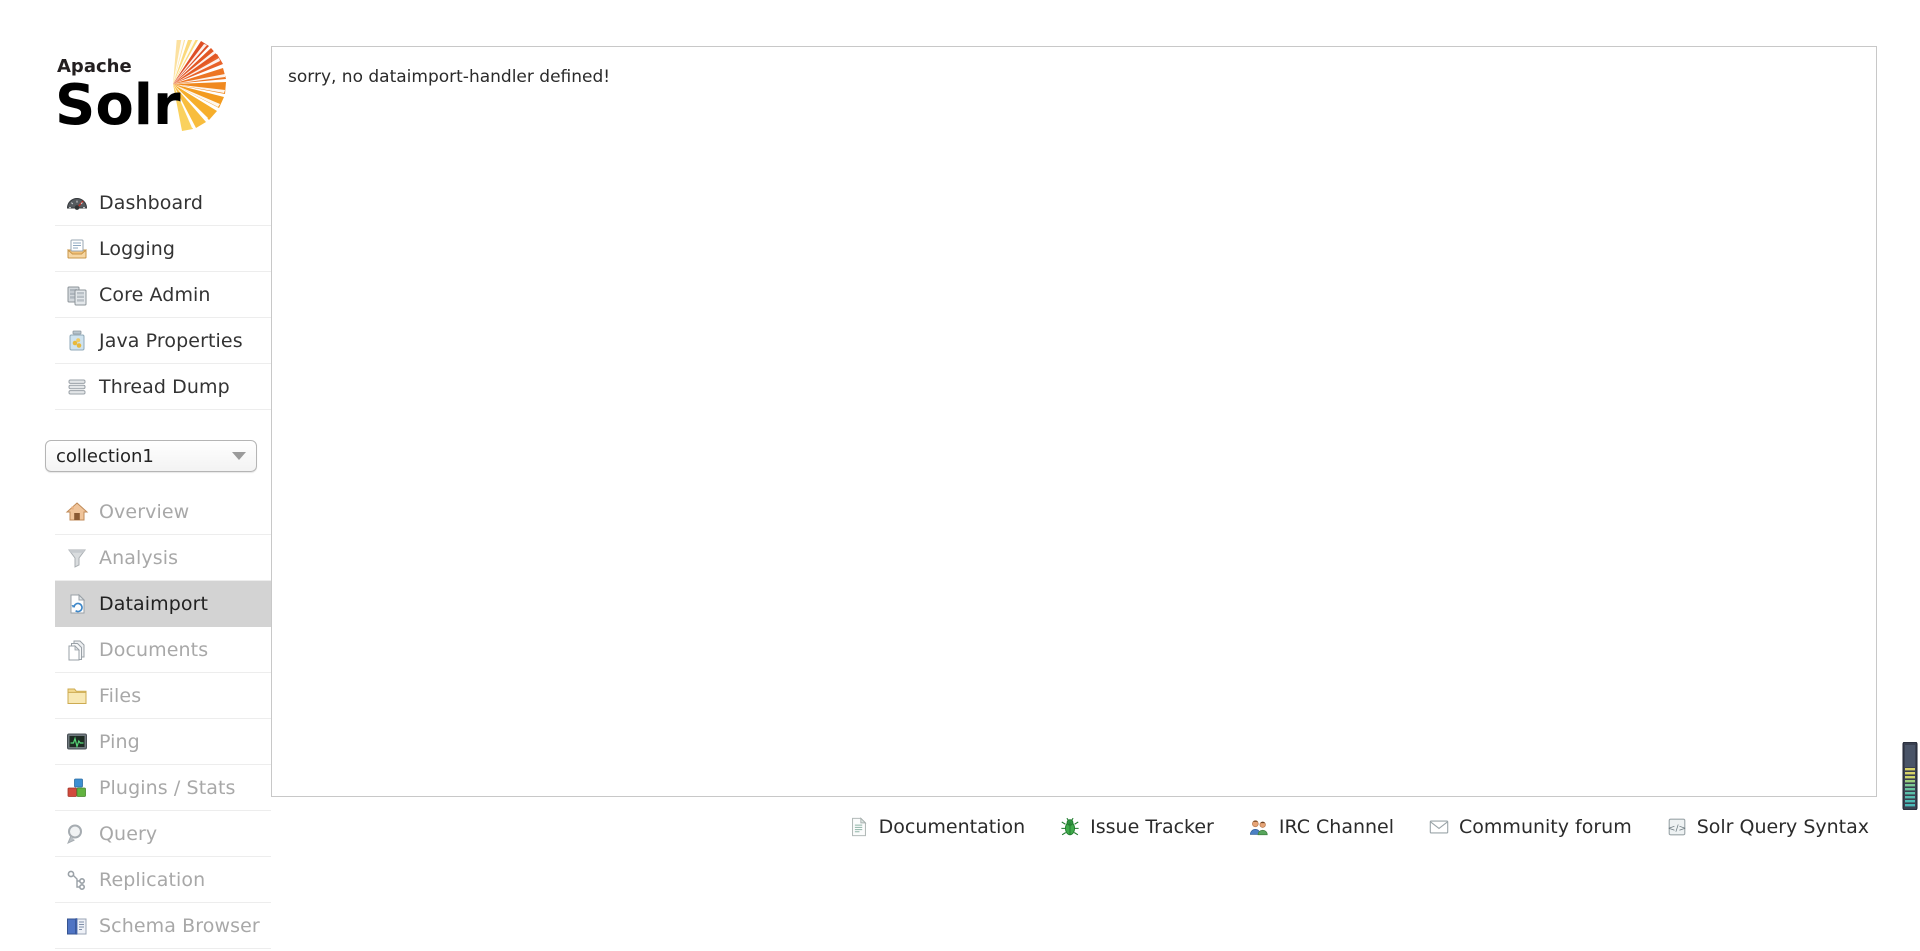 This screenshot has height=951, width=1920. What do you see at coordinates (78, 603) in the screenshot?
I see `dataimport-icon` at bounding box center [78, 603].